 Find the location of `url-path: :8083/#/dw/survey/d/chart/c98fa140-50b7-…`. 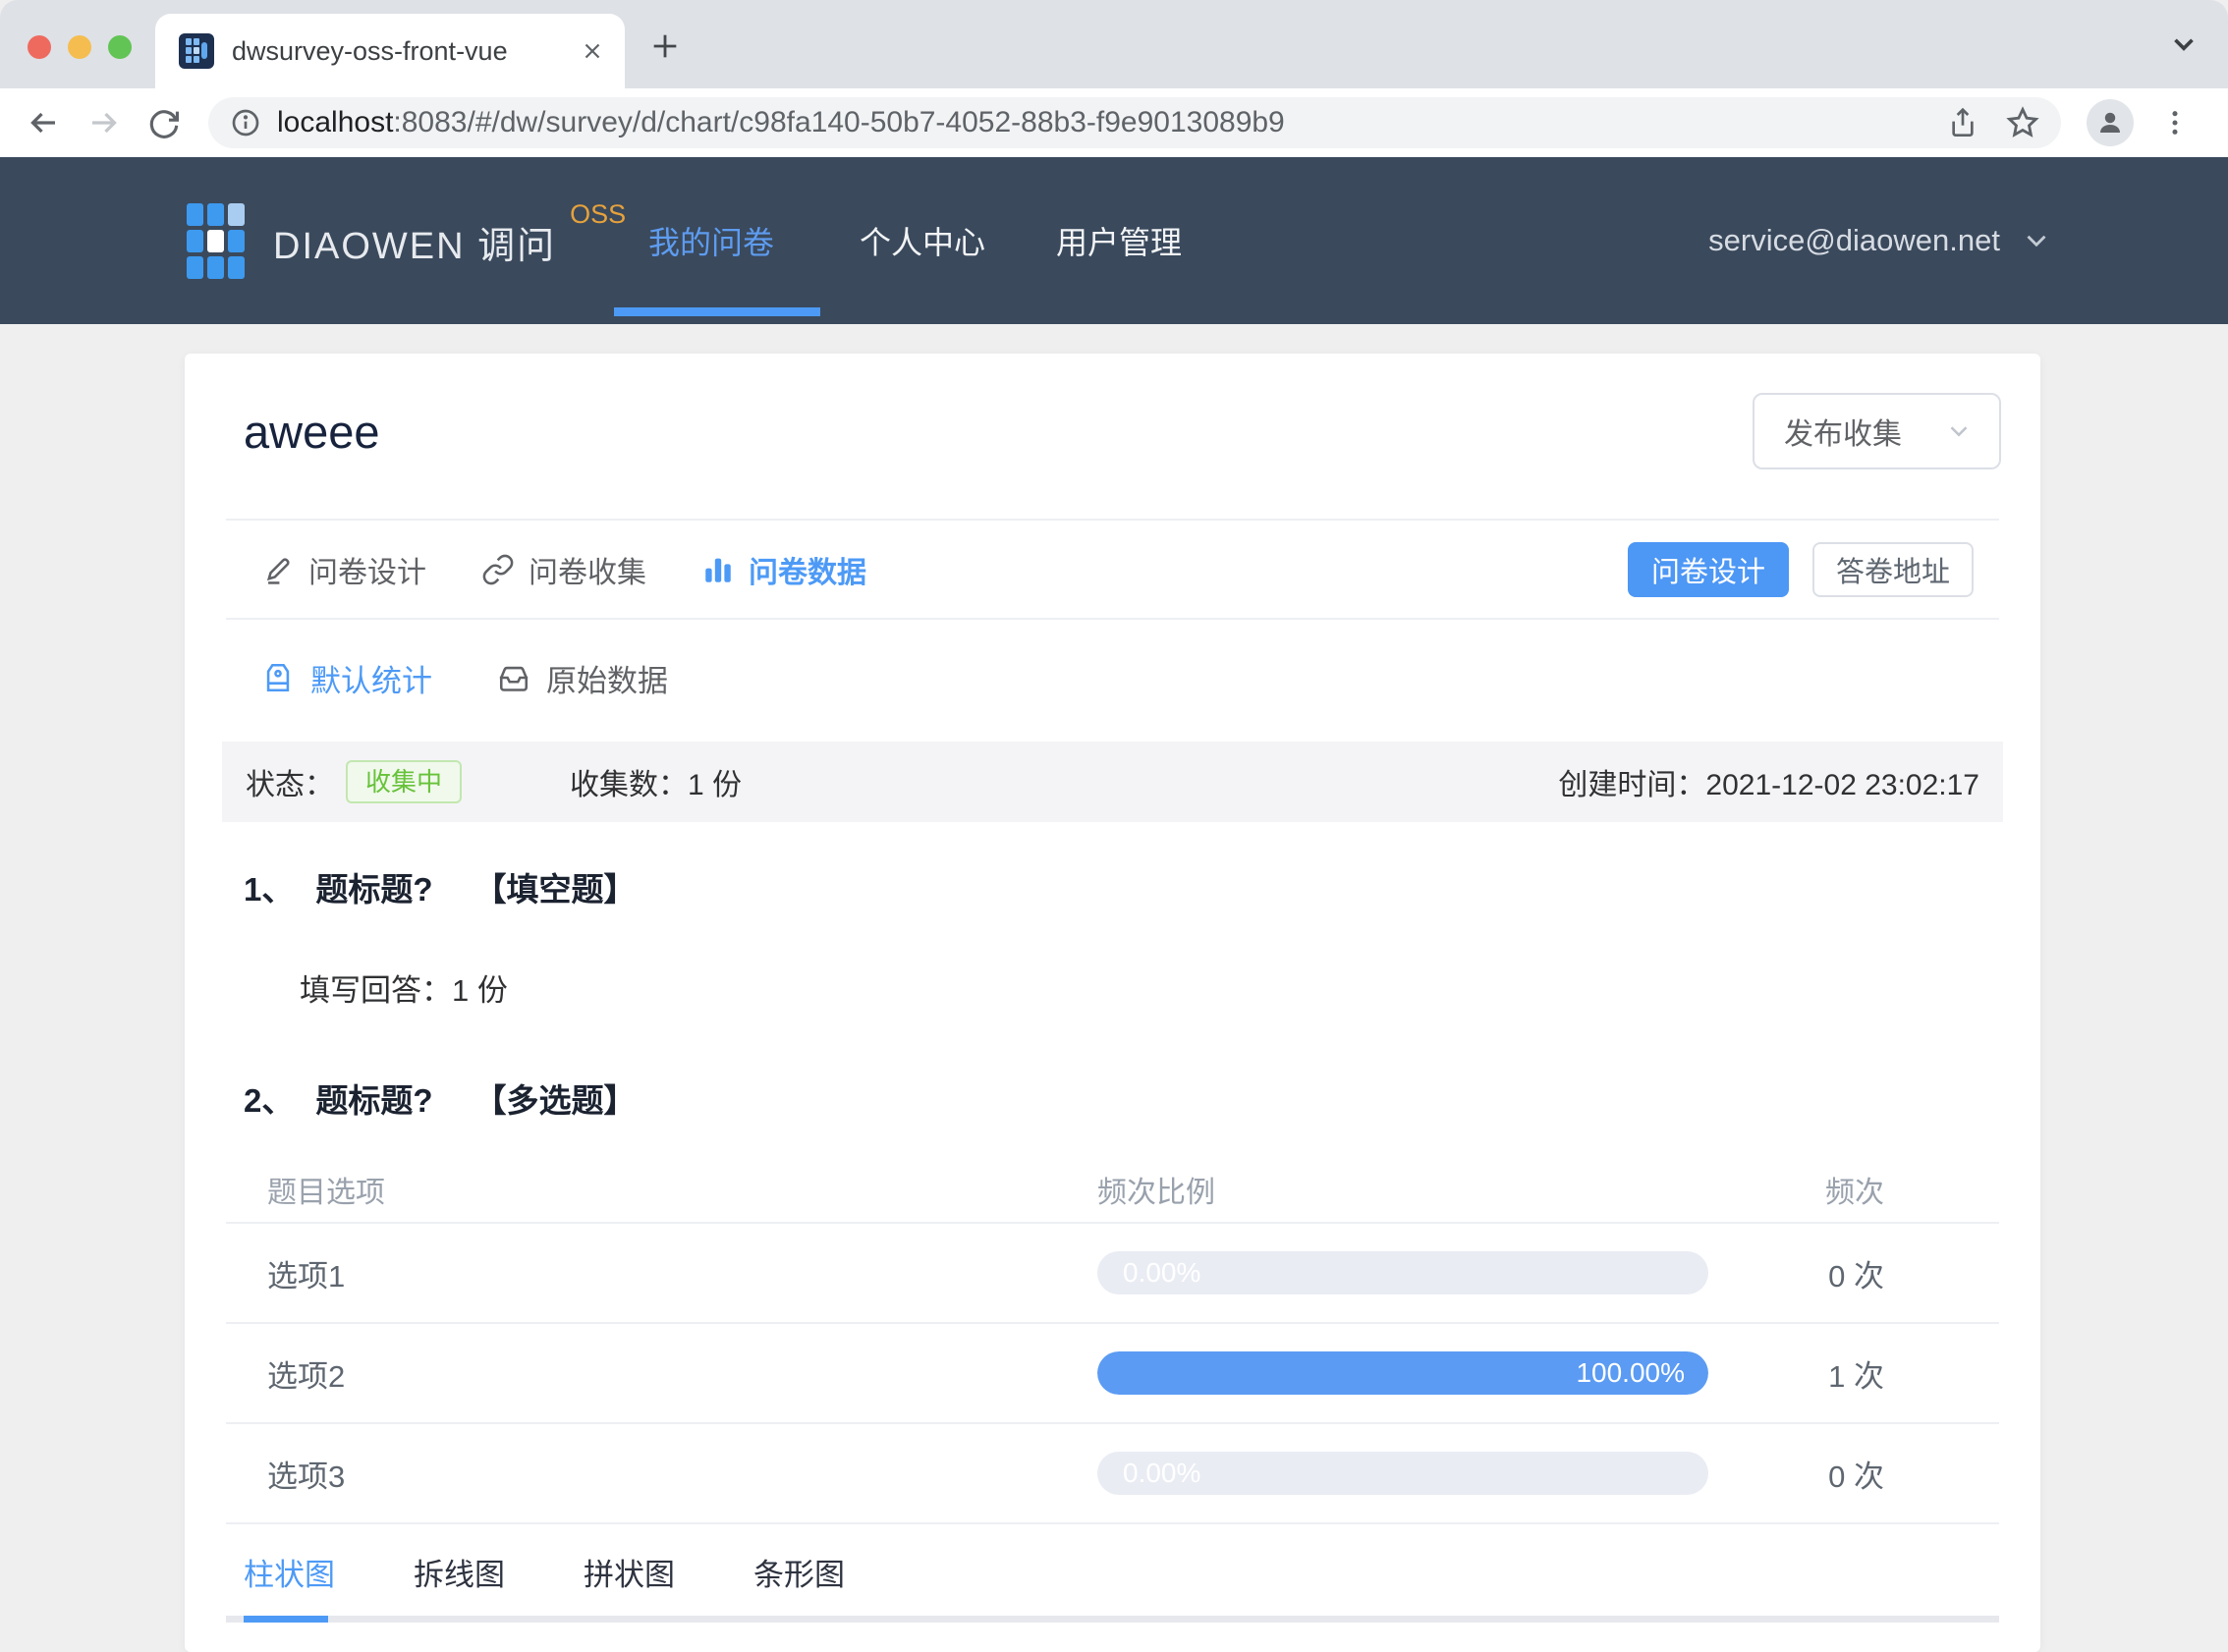

url-path: :8083/#/dw/survey/d/chart/c98fa140-50b7-… is located at coordinates (839, 122).